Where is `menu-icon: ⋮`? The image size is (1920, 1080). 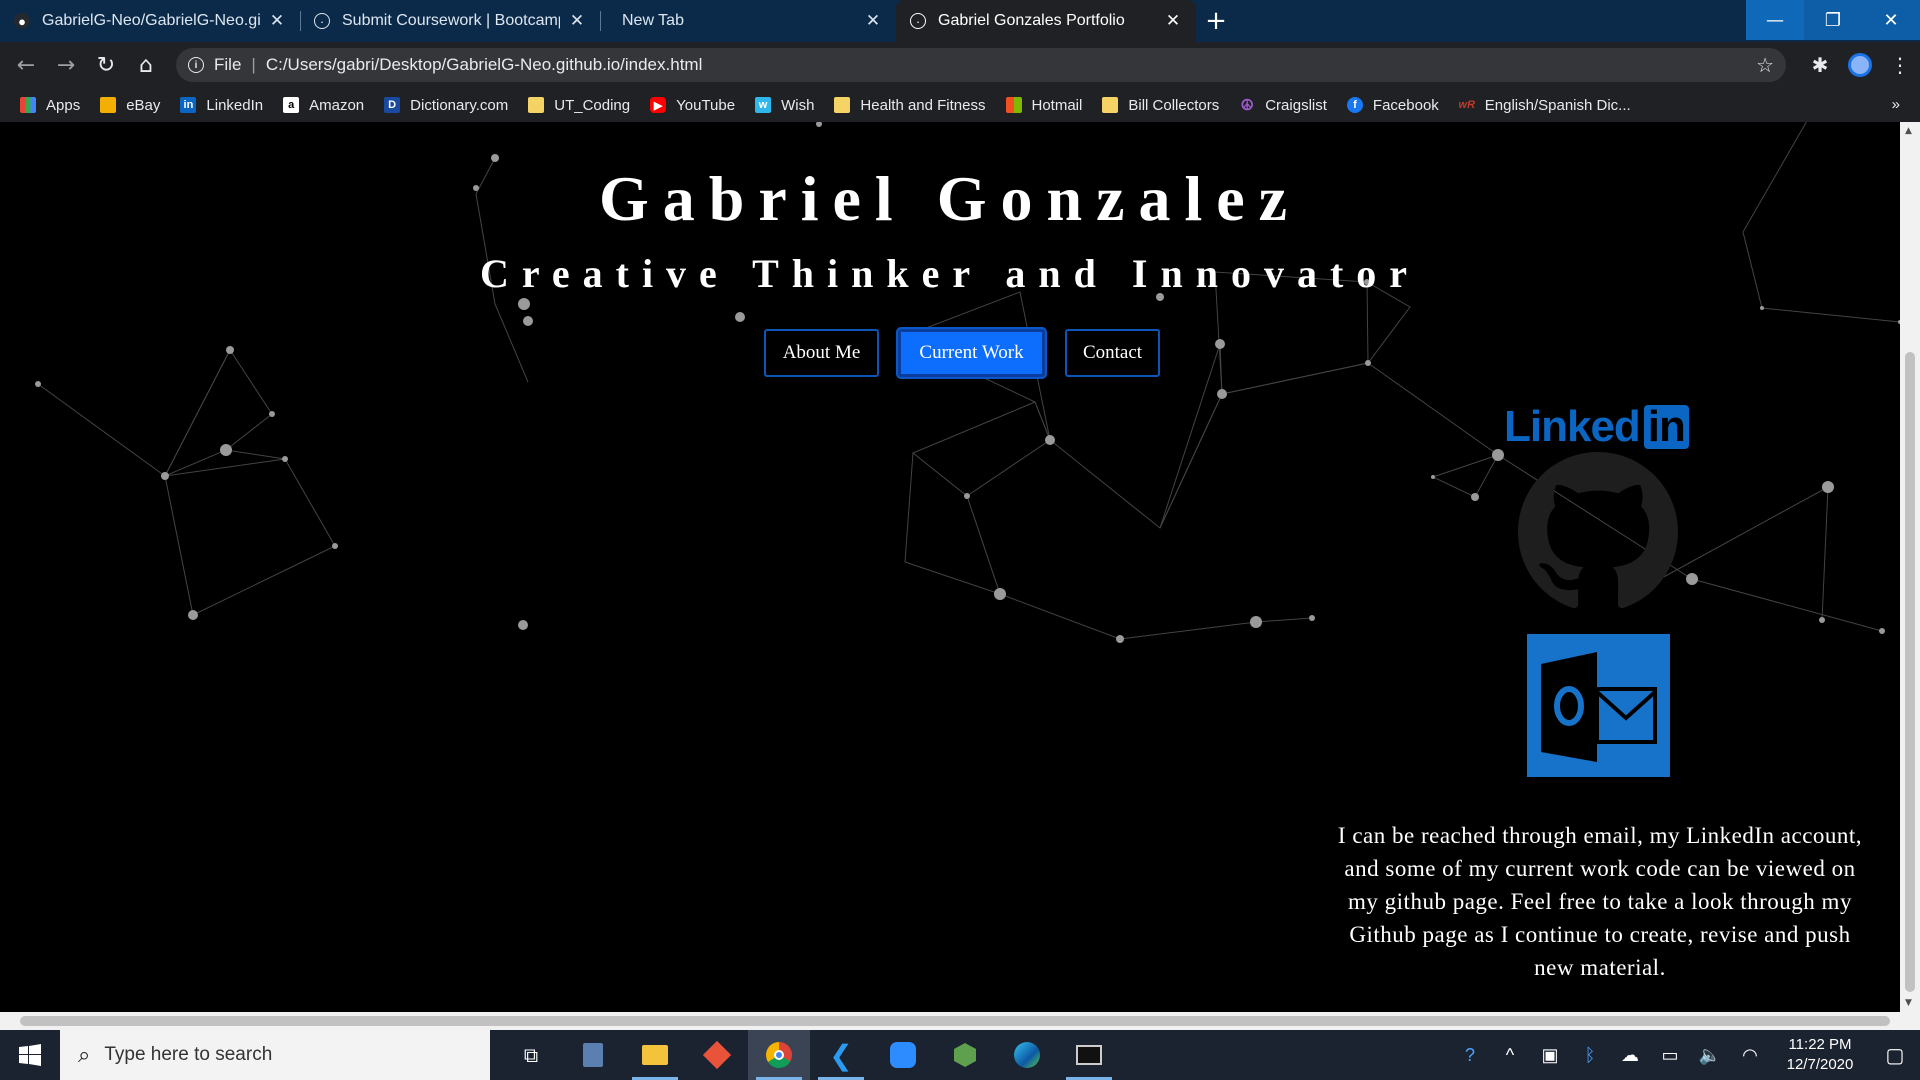
menu-icon: ⋮ is located at coordinates (1900, 65).